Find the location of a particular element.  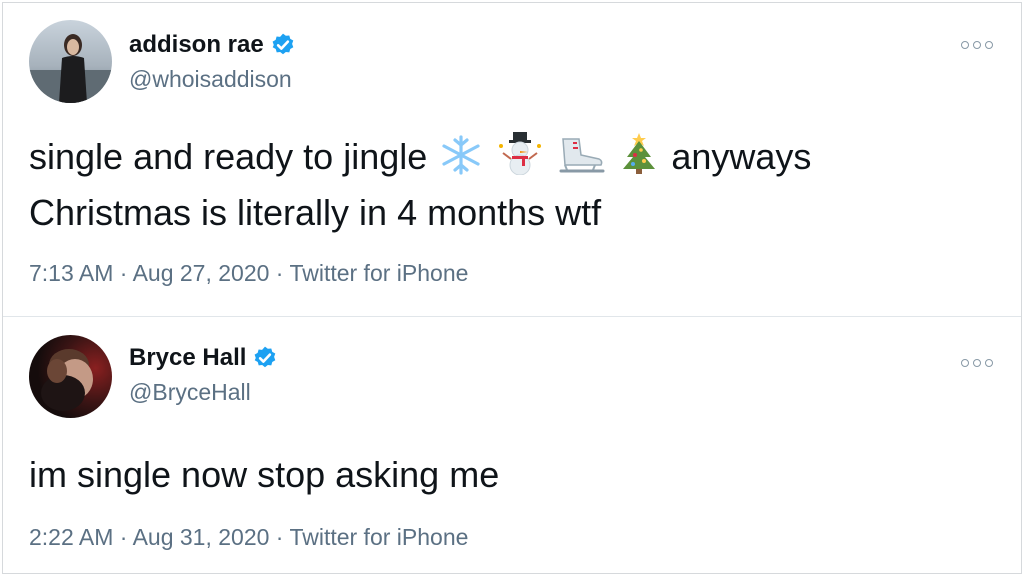

tweet-text-line1: im single now stop asking me is located at coordinates (264, 474).